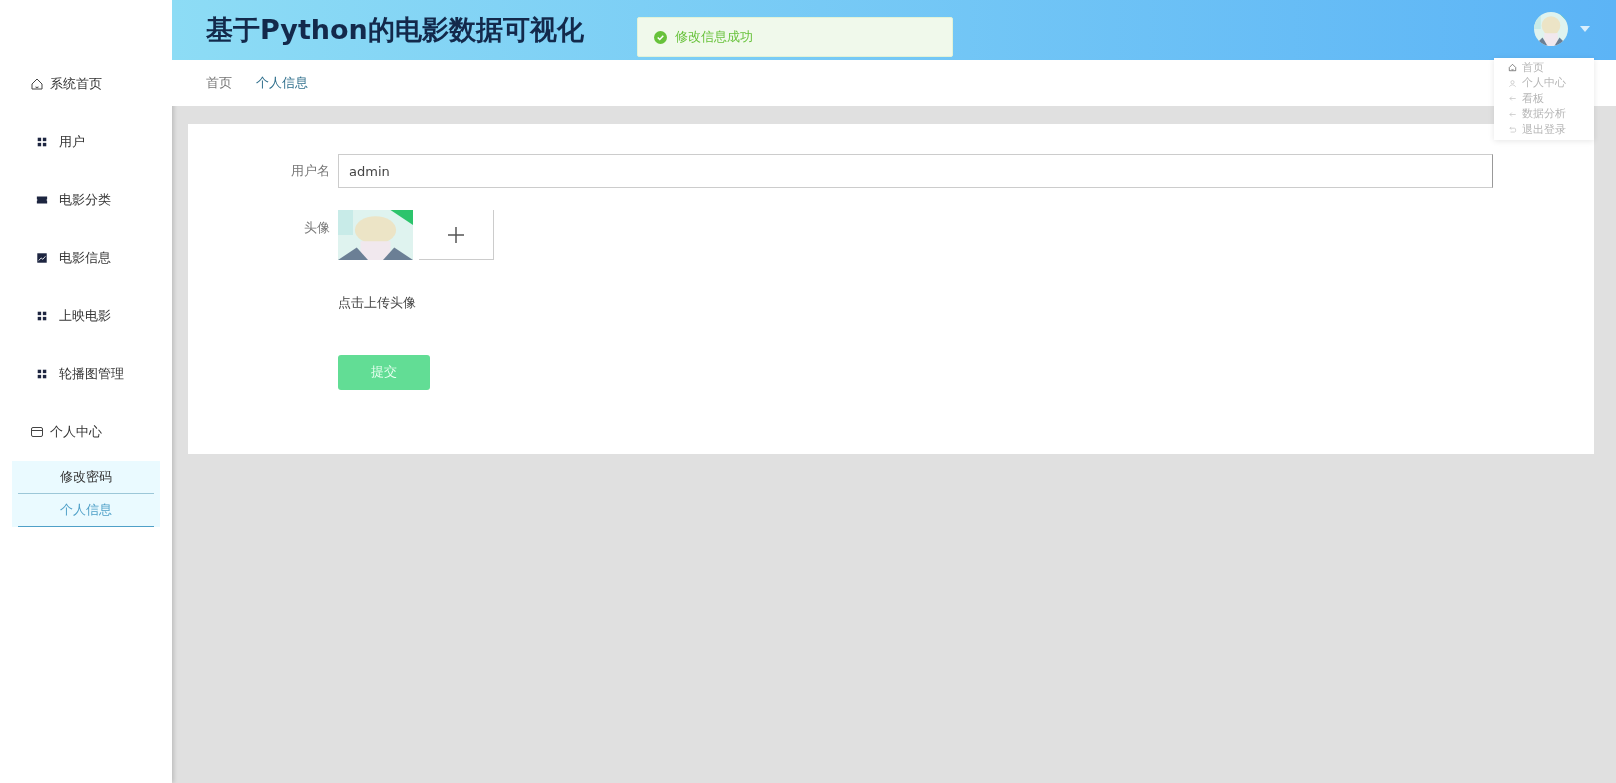 The image size is (1616, 783). Describe the element at coordinates (660, 37) in the screenshot. I see `check-icon` at that location.